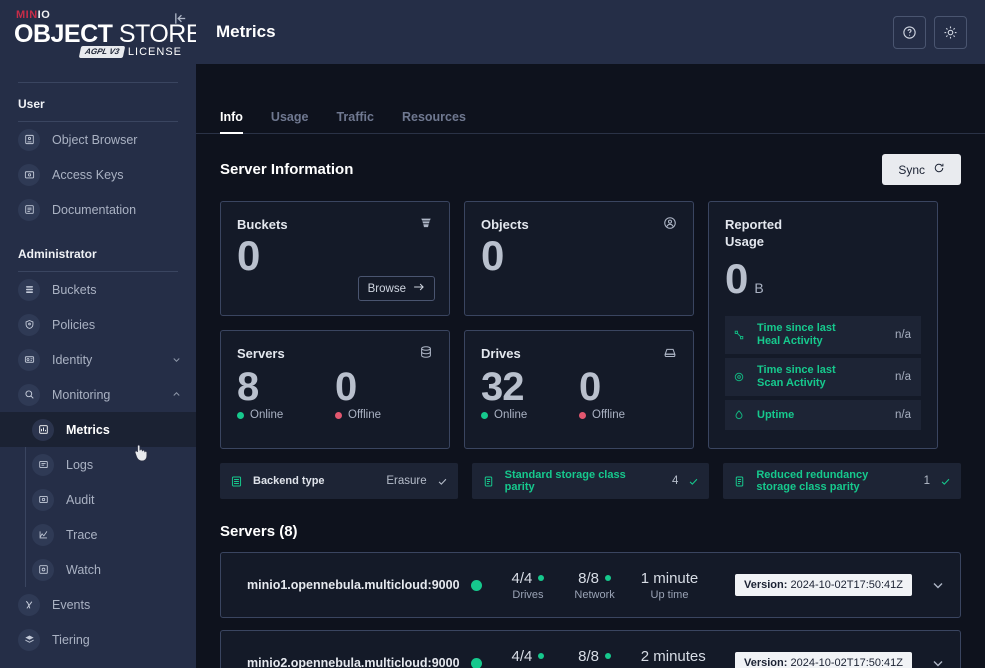  Describe the element at coordinates (812, 481) in the screenshot. I see `reduced-redundancy-label: Reduced redundancy storage class parity` at that location.